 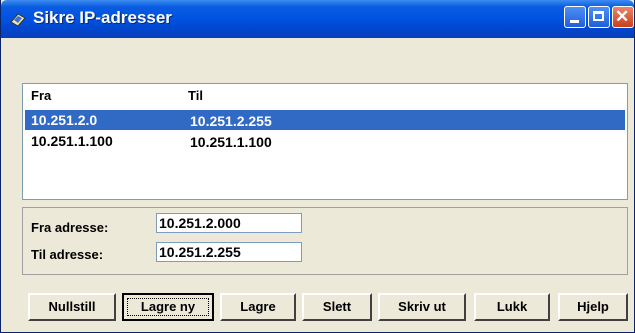 I want to click on list-row: 10.251.2.0 10.251.2.255, so click(x=325, y=120).